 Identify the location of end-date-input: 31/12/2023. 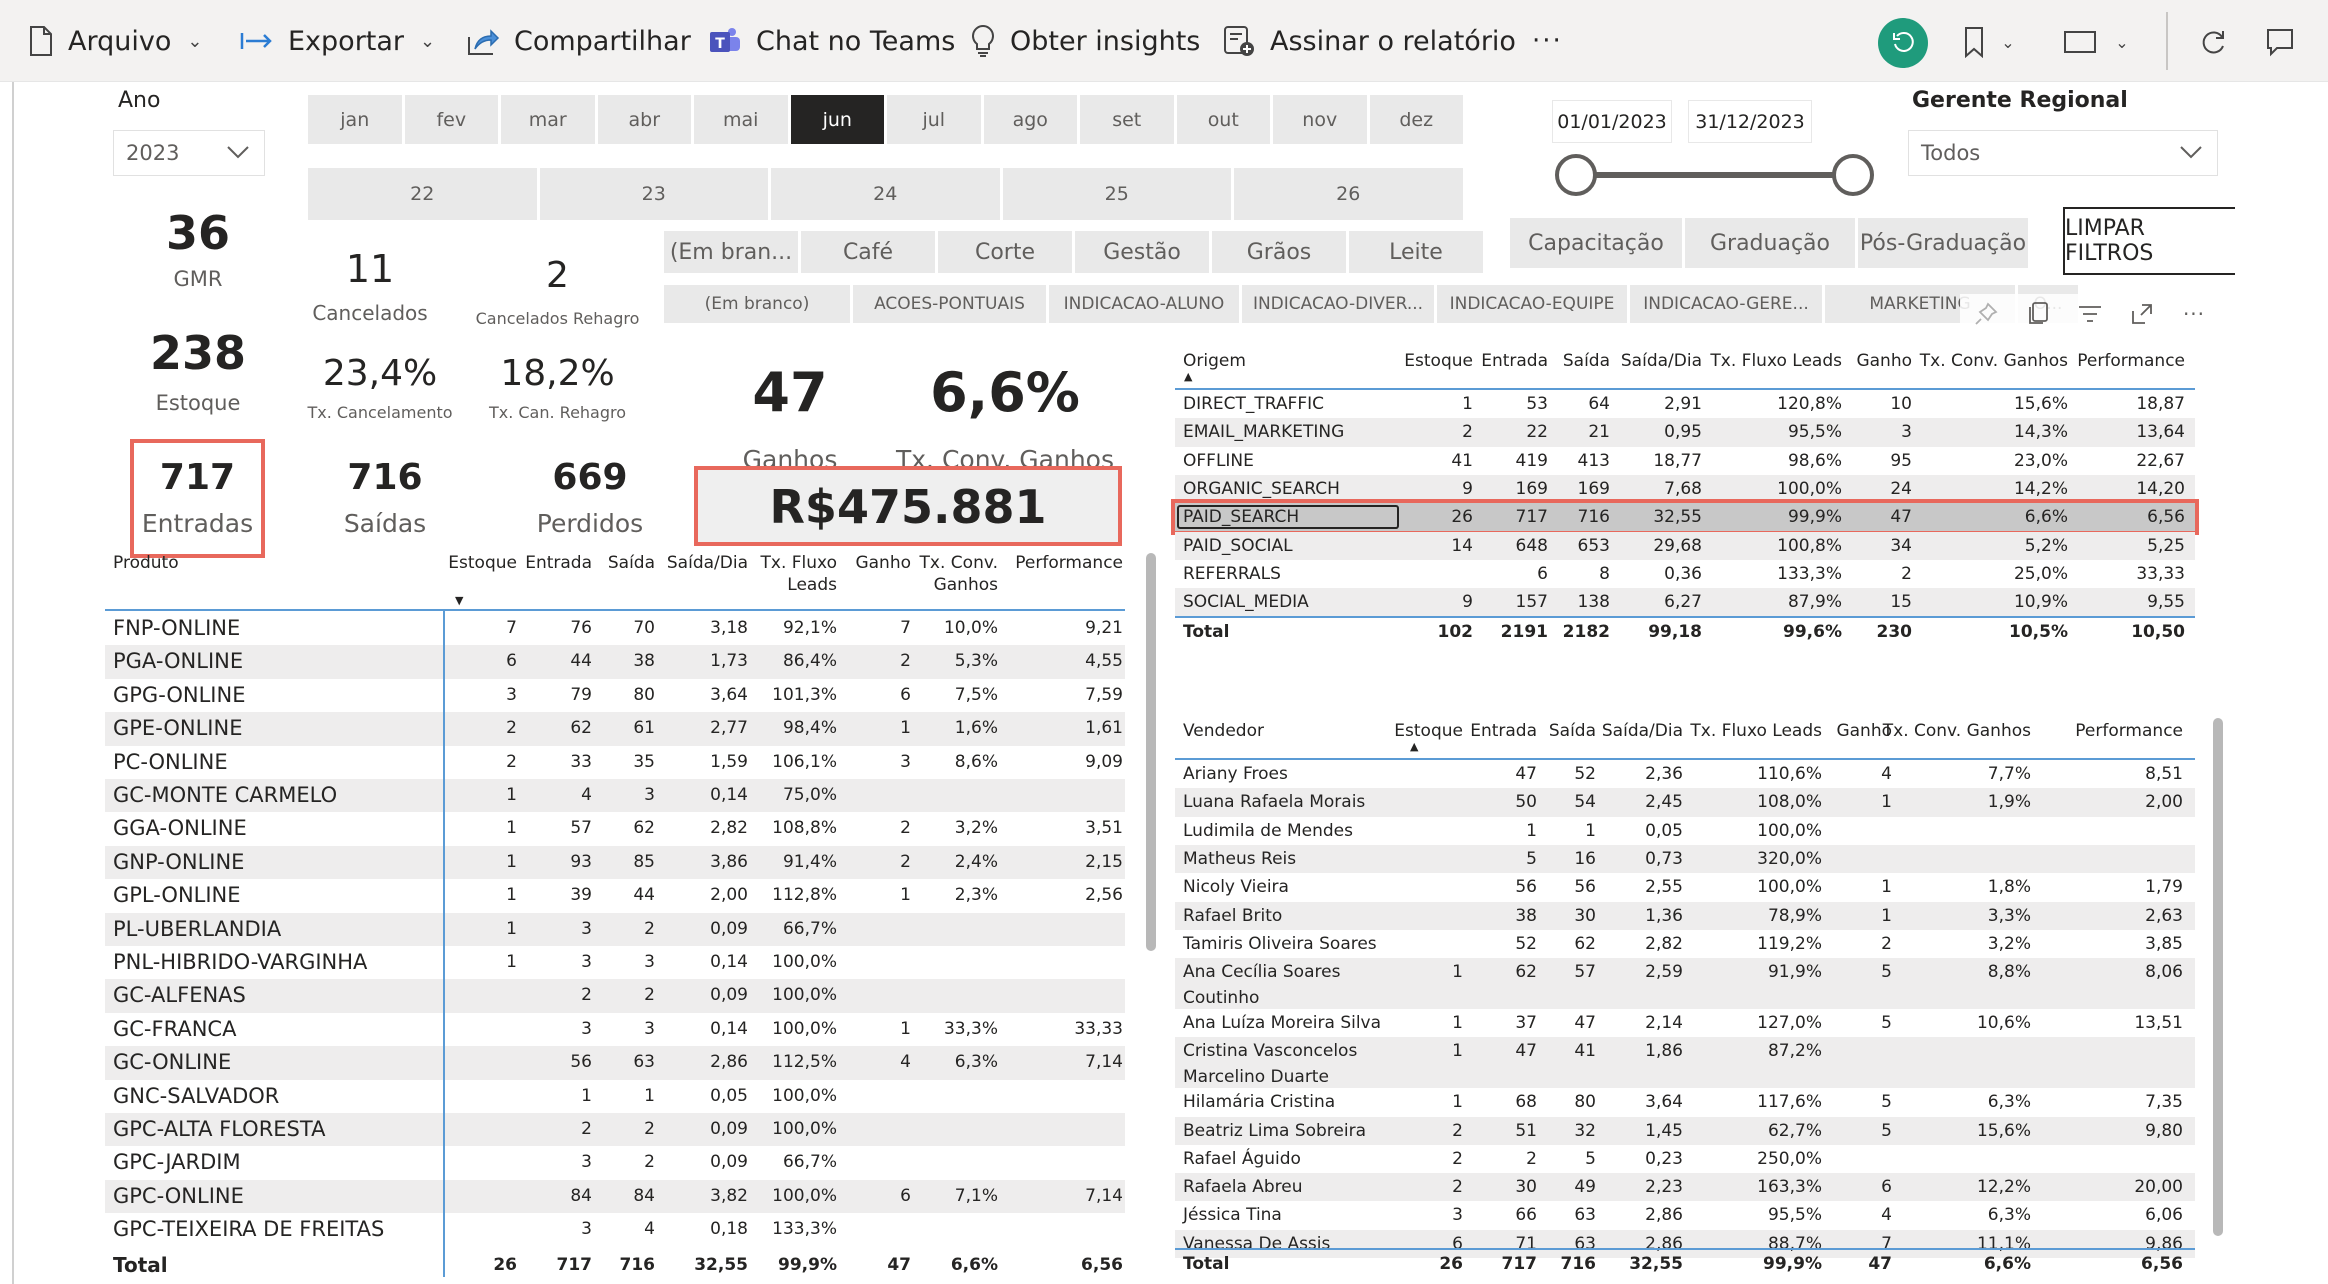
(1750, 121).